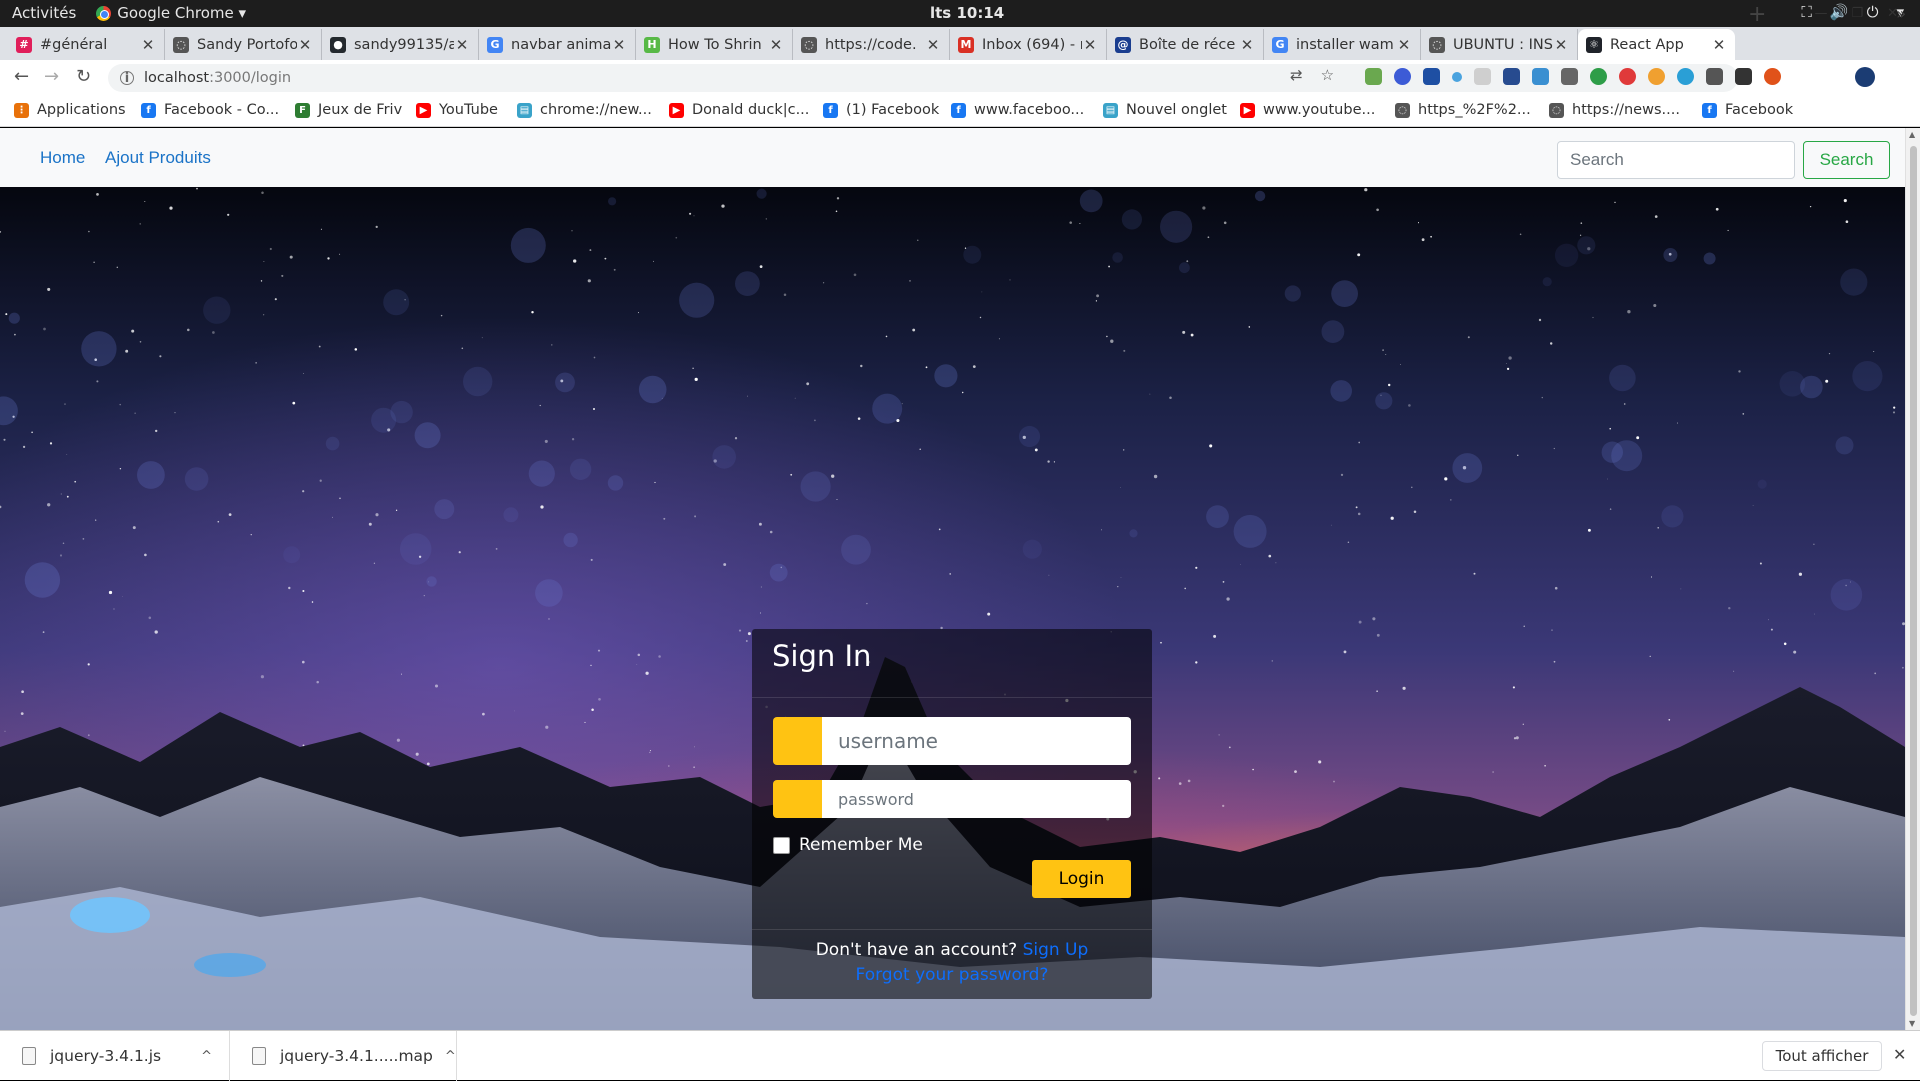 The image size is (1920, 1081). I want to click on new-tab-button: +, so click(1757, 14).